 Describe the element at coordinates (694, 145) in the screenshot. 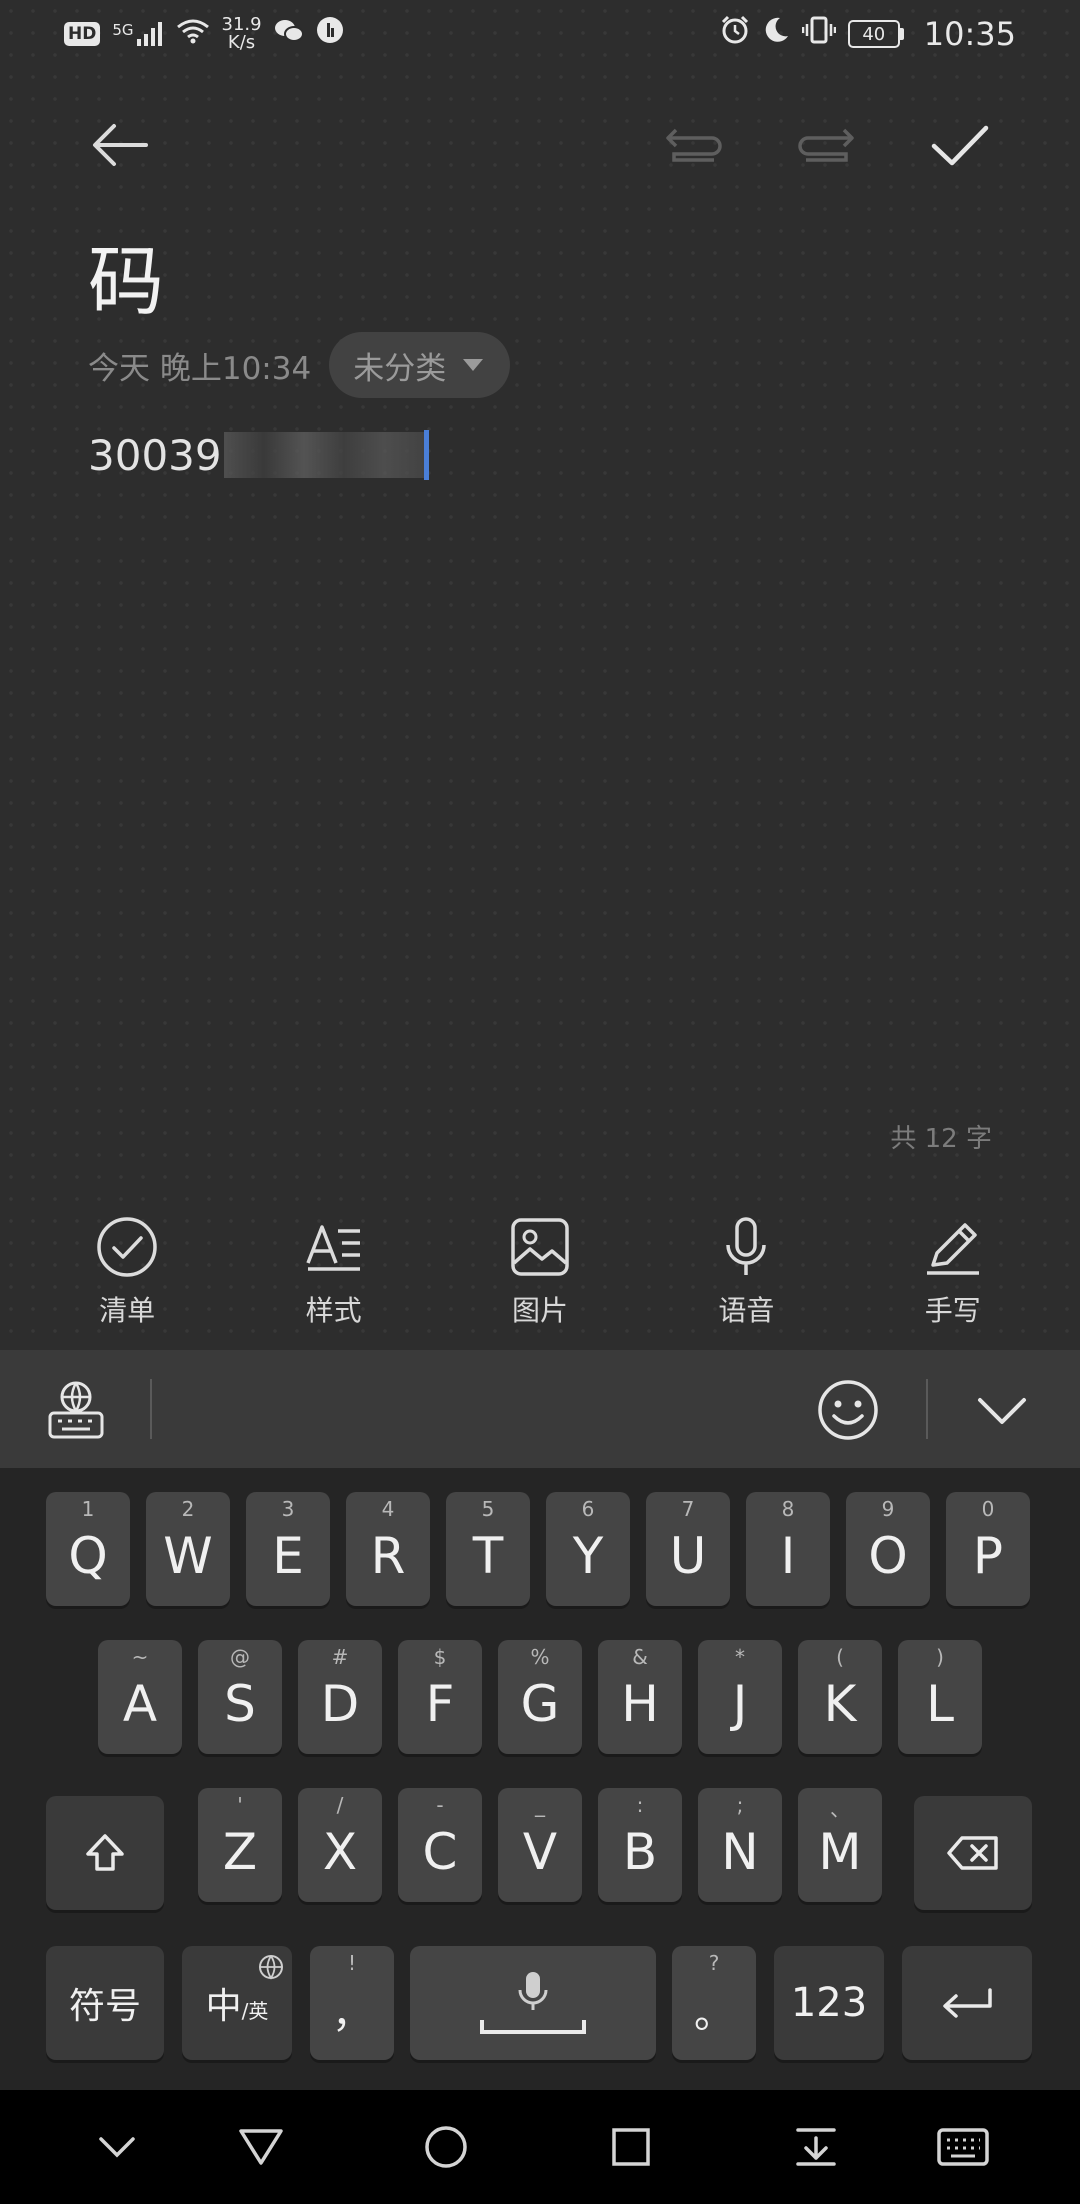

I see `undo-icon` at that location.